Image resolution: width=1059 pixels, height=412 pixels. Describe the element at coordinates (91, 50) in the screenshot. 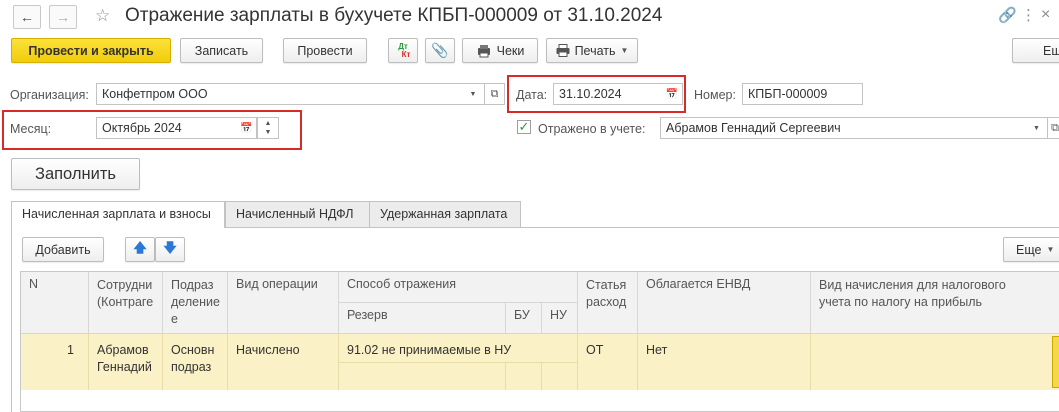

I see `post-and-close-button: Провести и закрыть` at that location.